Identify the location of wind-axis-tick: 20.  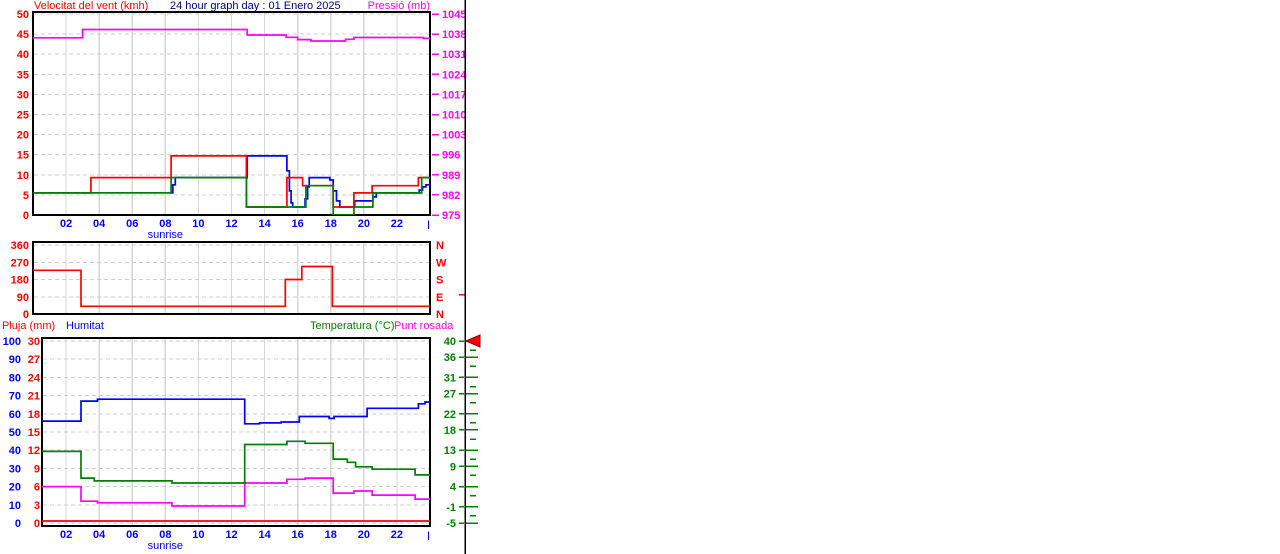
(23, 136).